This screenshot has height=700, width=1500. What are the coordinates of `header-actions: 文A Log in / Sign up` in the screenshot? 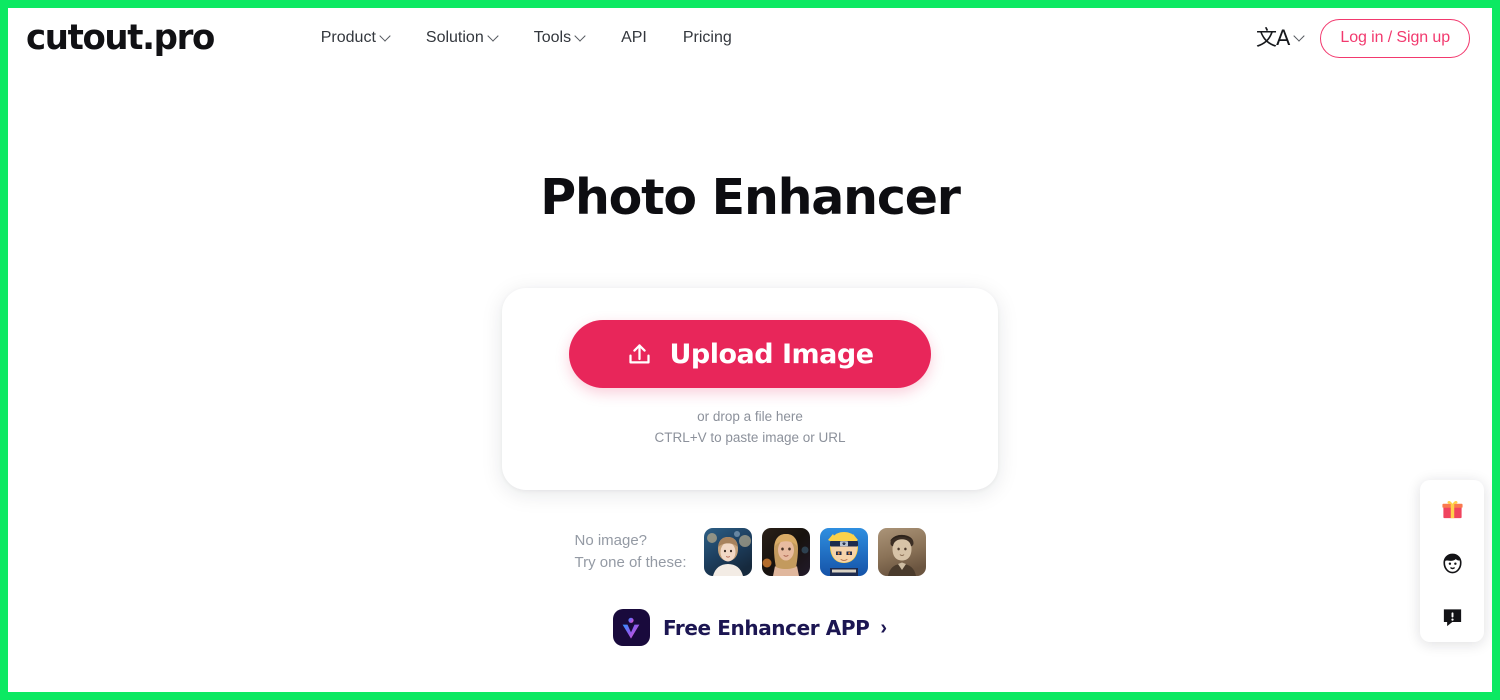 It's located at (1363, 38).